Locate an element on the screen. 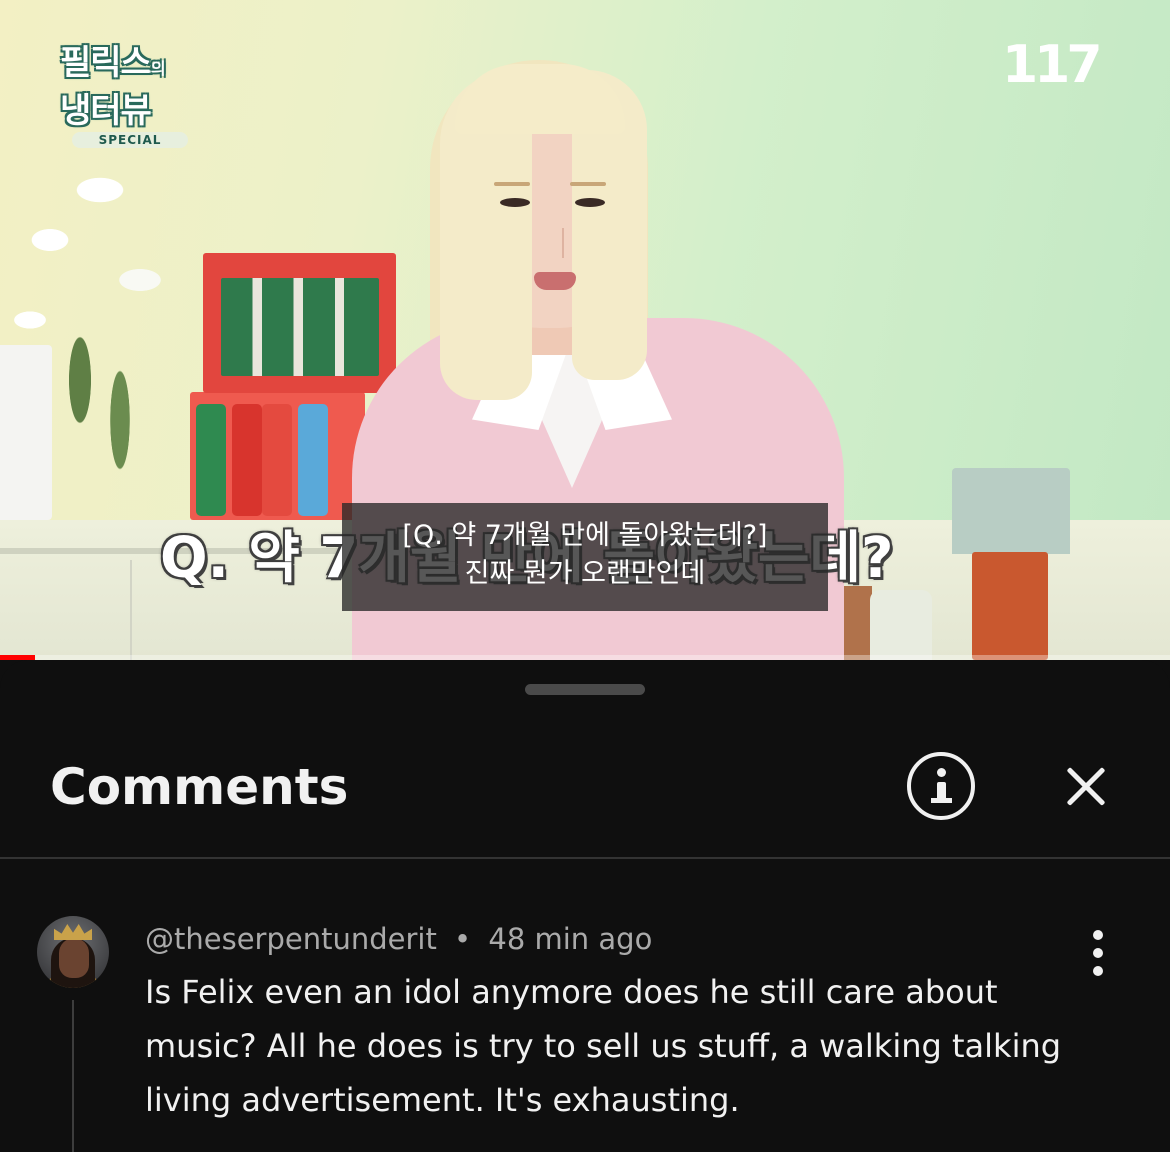 This screenshot has height=1152, width=1170. comment-time: 48 min ago is located at coordinates (570, 939).